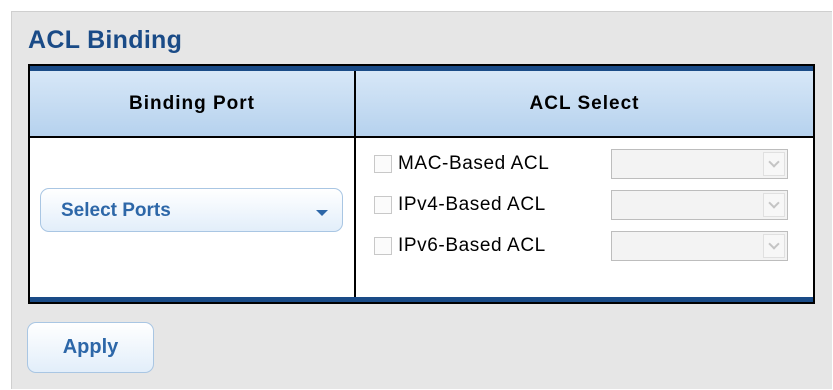 The image size is (833, 390). I want to click on ipv6-acl-checkbox, so click(383, 246).